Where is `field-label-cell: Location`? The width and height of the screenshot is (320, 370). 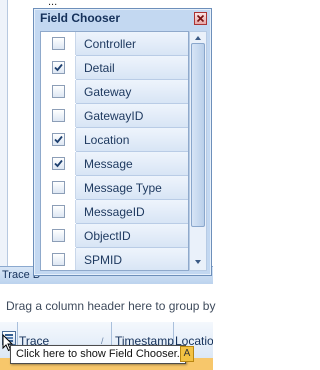 field-label-cell: Location is located at coordinates (132, 140).